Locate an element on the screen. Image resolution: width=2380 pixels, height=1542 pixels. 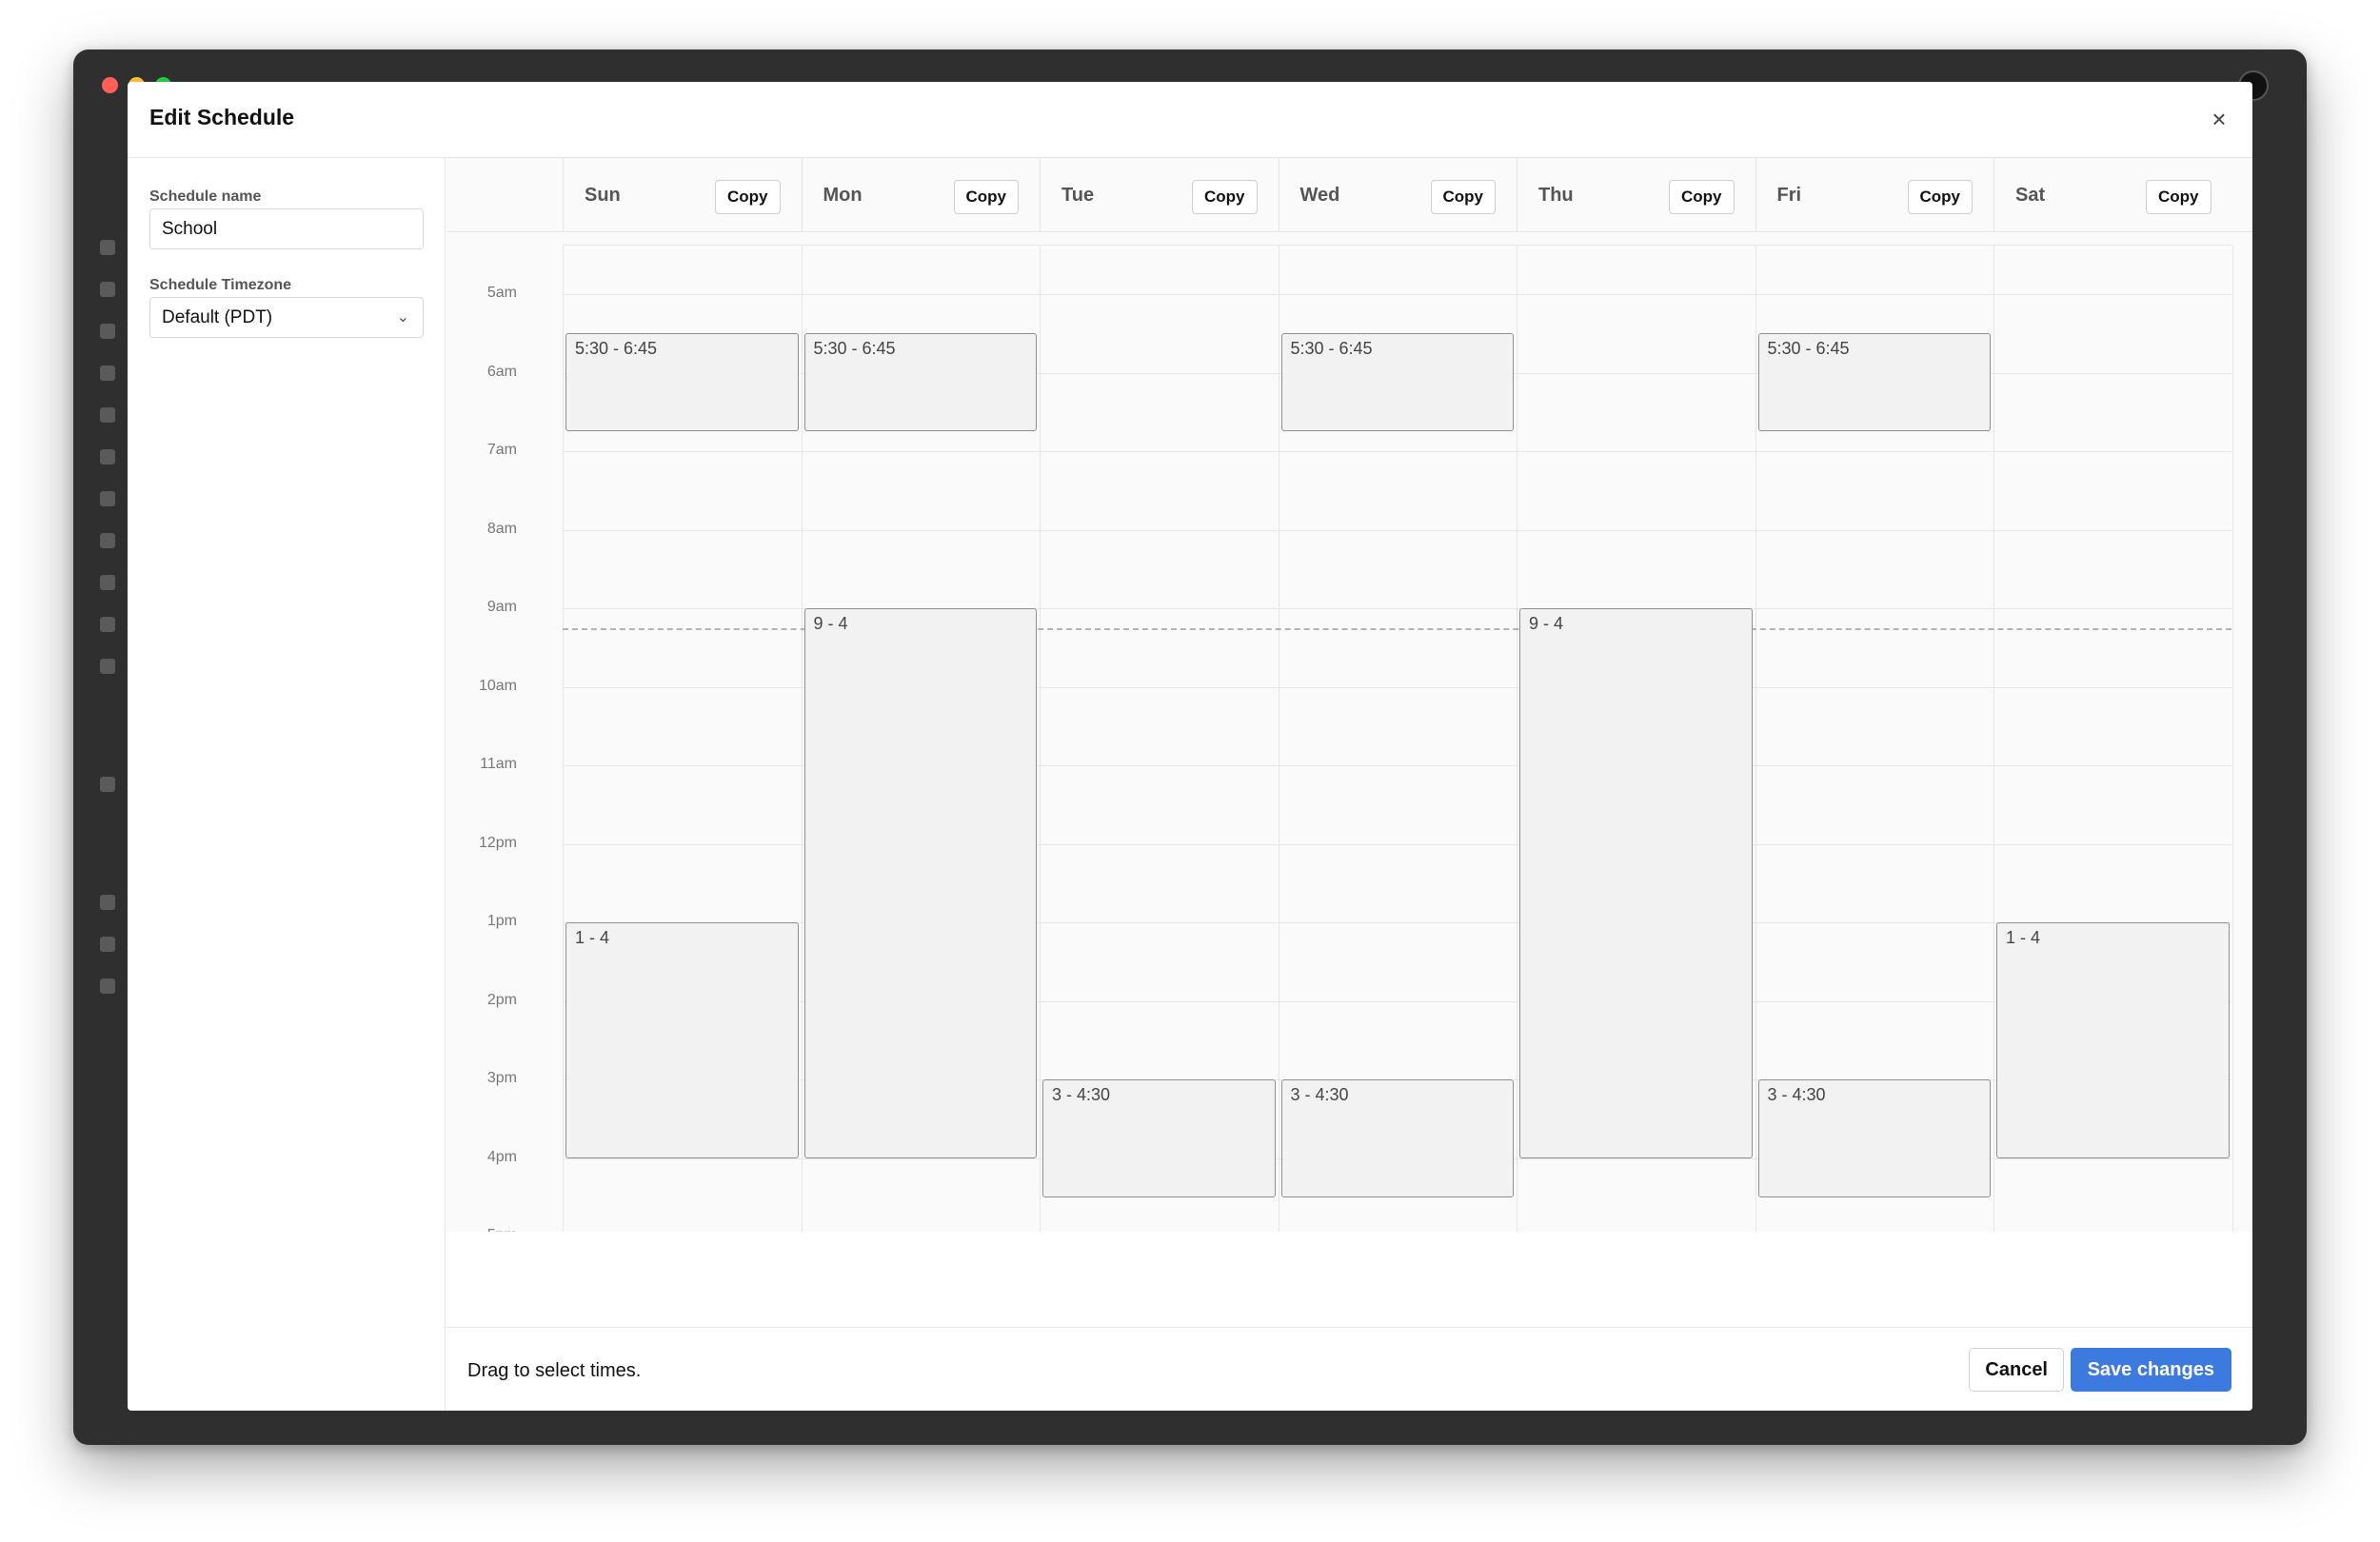
grid-top-line is located at coordinates (1397, 245).